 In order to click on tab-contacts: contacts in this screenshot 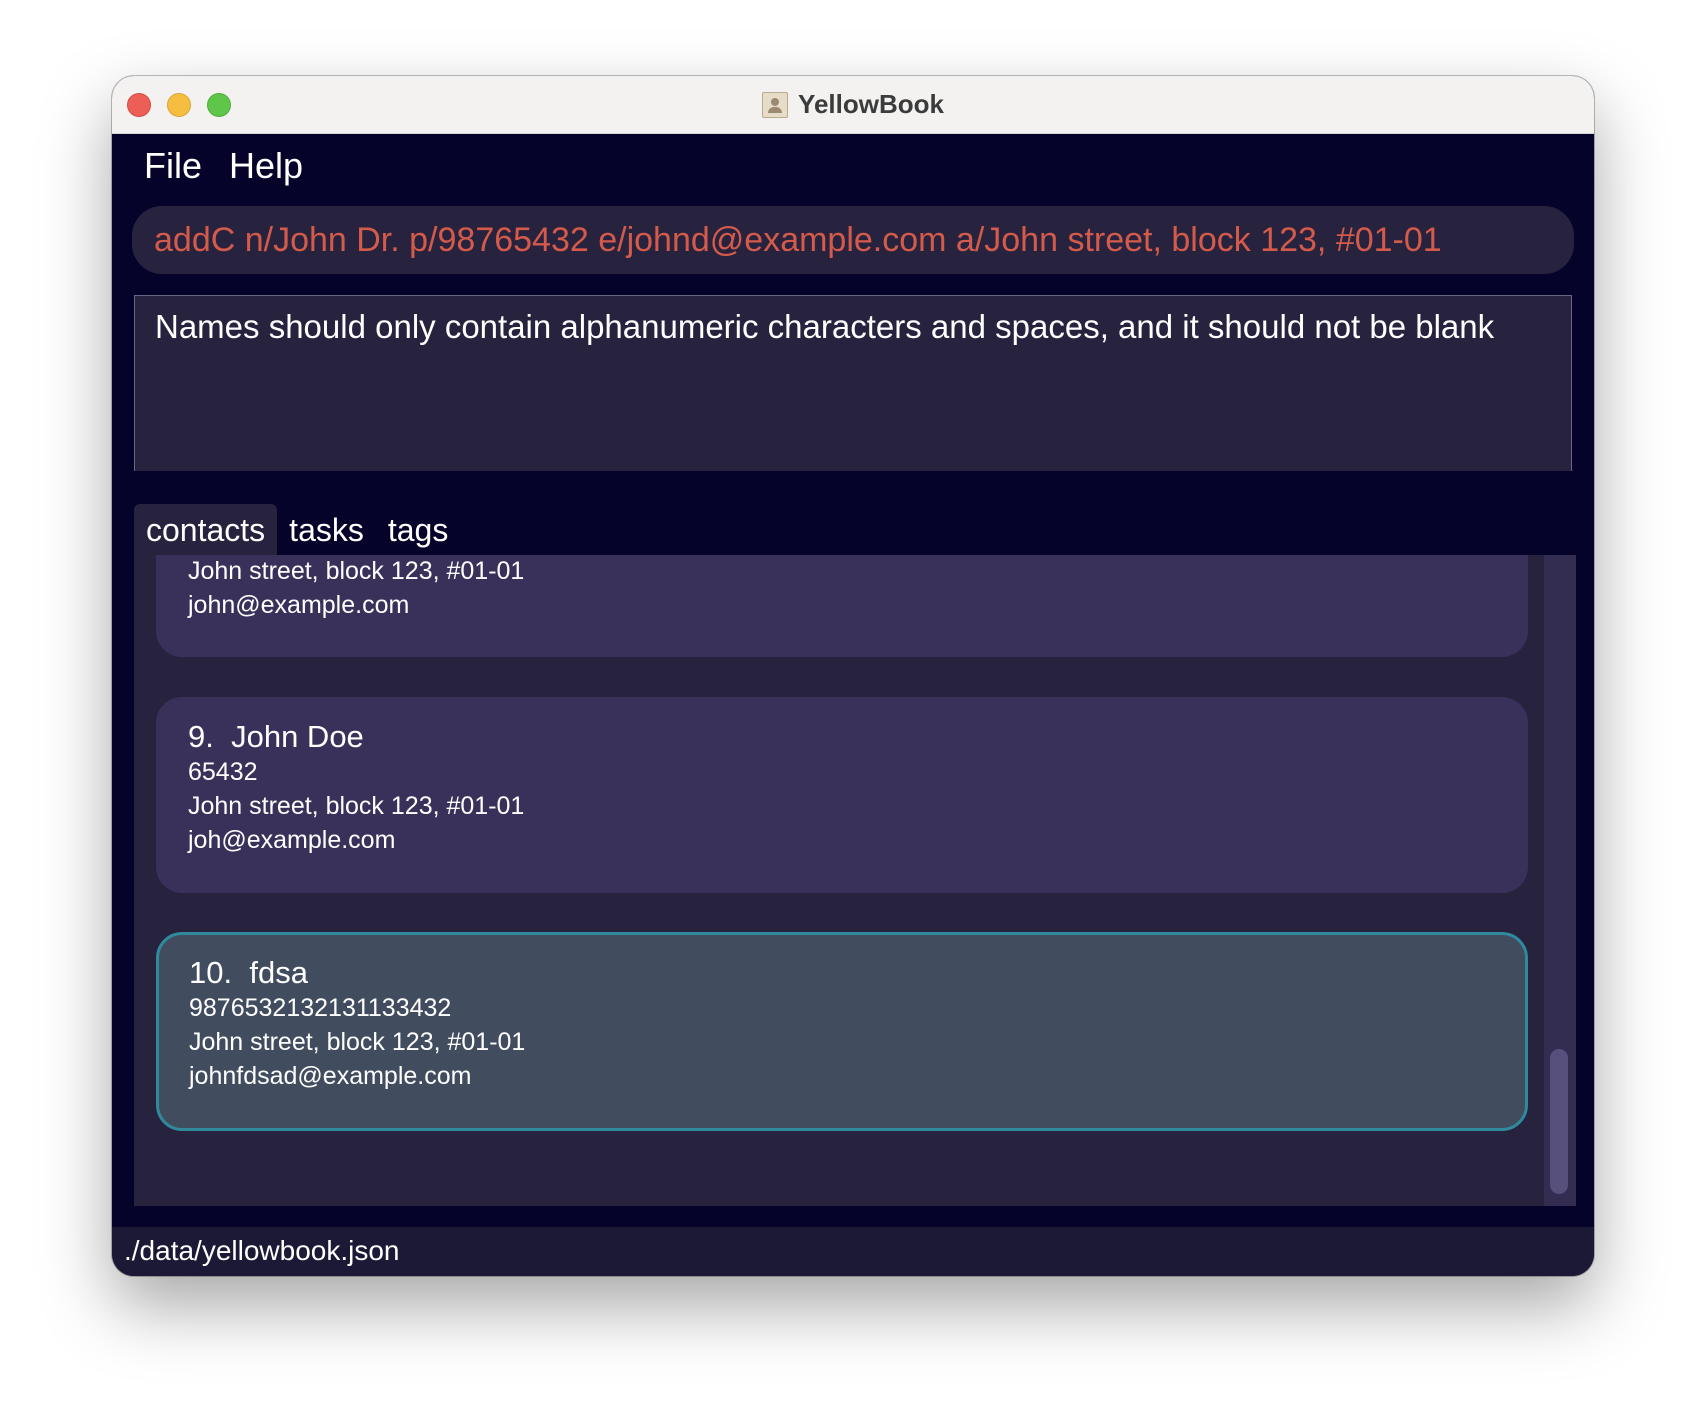, I will do `click(206, 529)`.